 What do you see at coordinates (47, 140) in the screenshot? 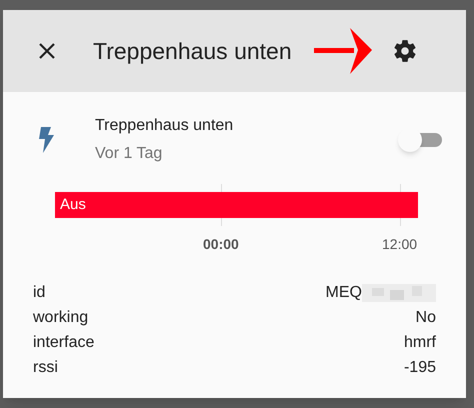
I see `lightning-icon` at bounding box center [47, 140].